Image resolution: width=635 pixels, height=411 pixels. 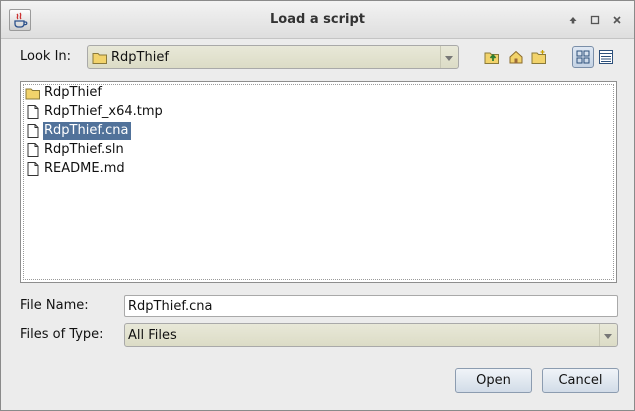 I want to click on up-one-level-icon, so click(x=491, y=58).